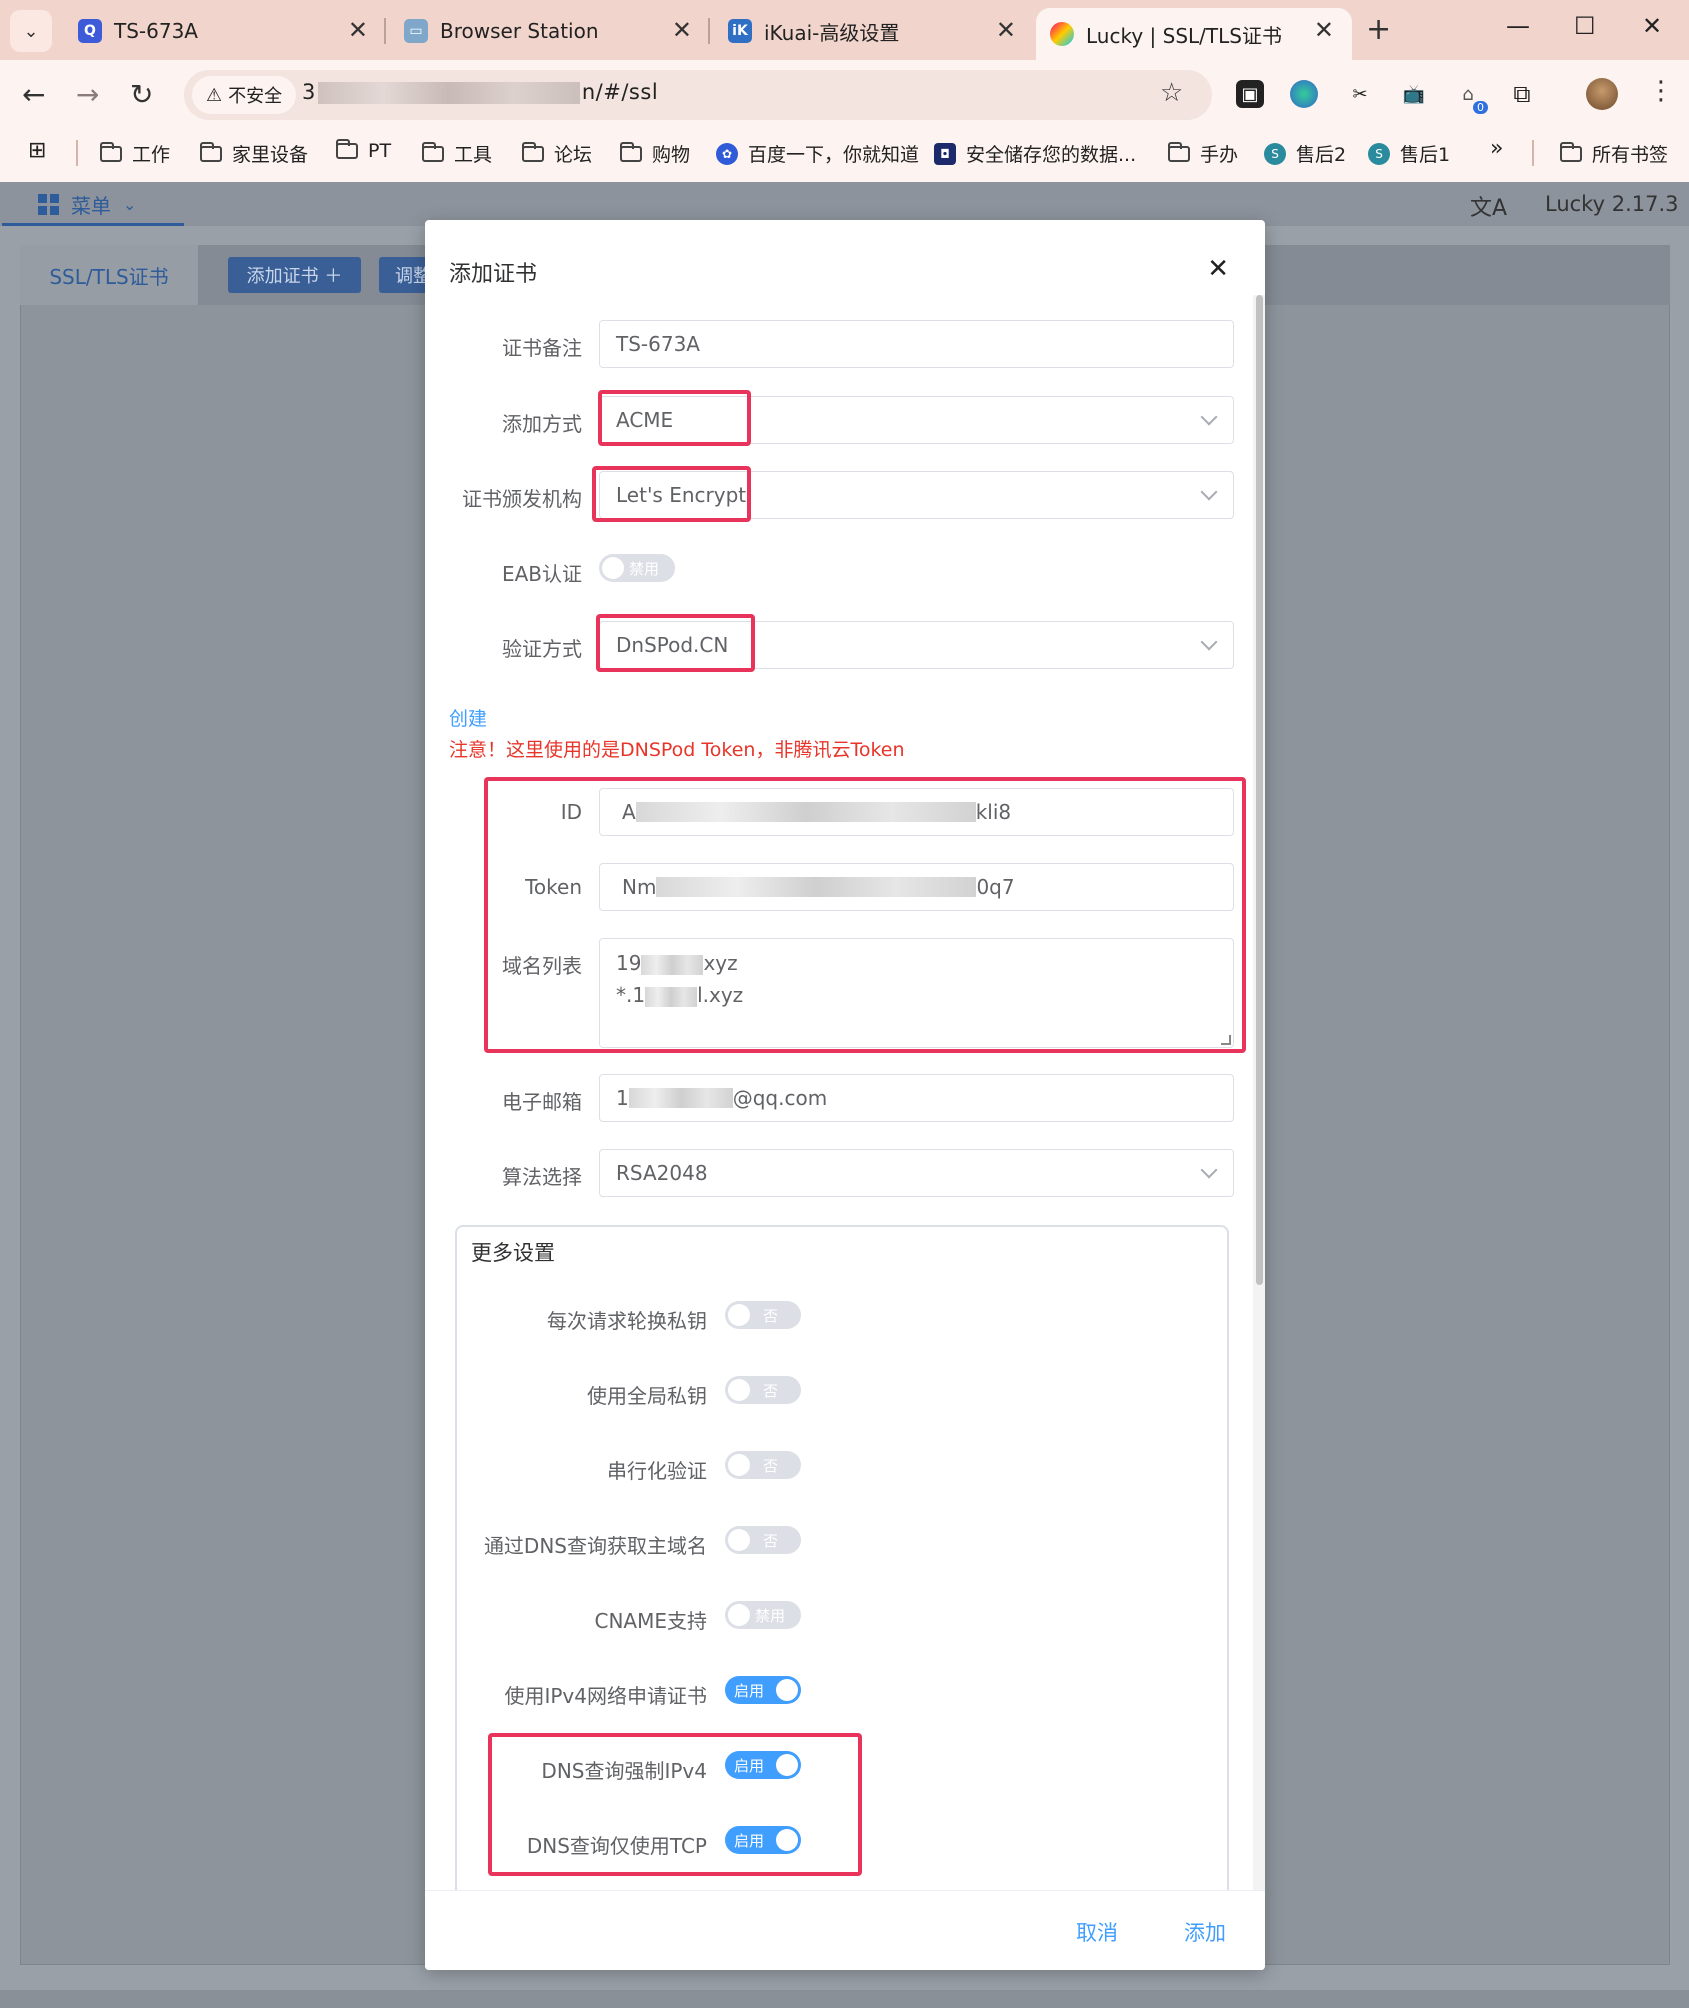 Image resolution: width=1689 pixels, height=2008 pixels. What do you see at coordinates (1602, 94) in the screenshot?
I see `profile-avatar` at bounding box center [1602, 94].